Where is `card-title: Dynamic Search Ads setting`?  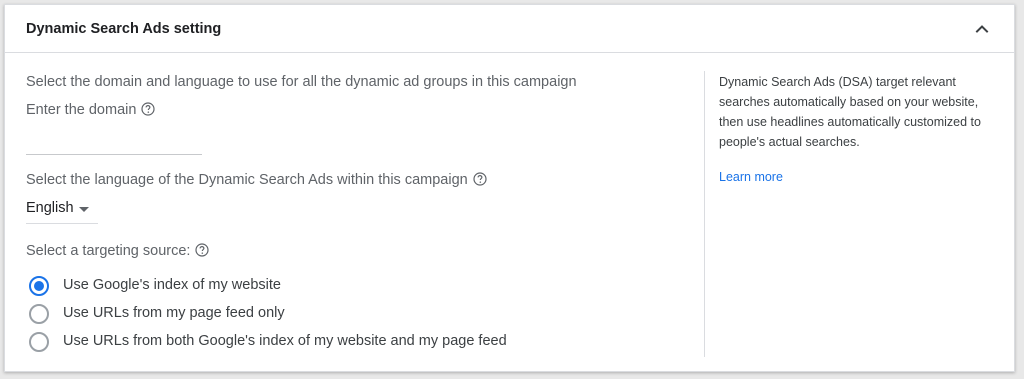
card-title: Dynamic Search Ads setting is located at coordinates (124, 29).